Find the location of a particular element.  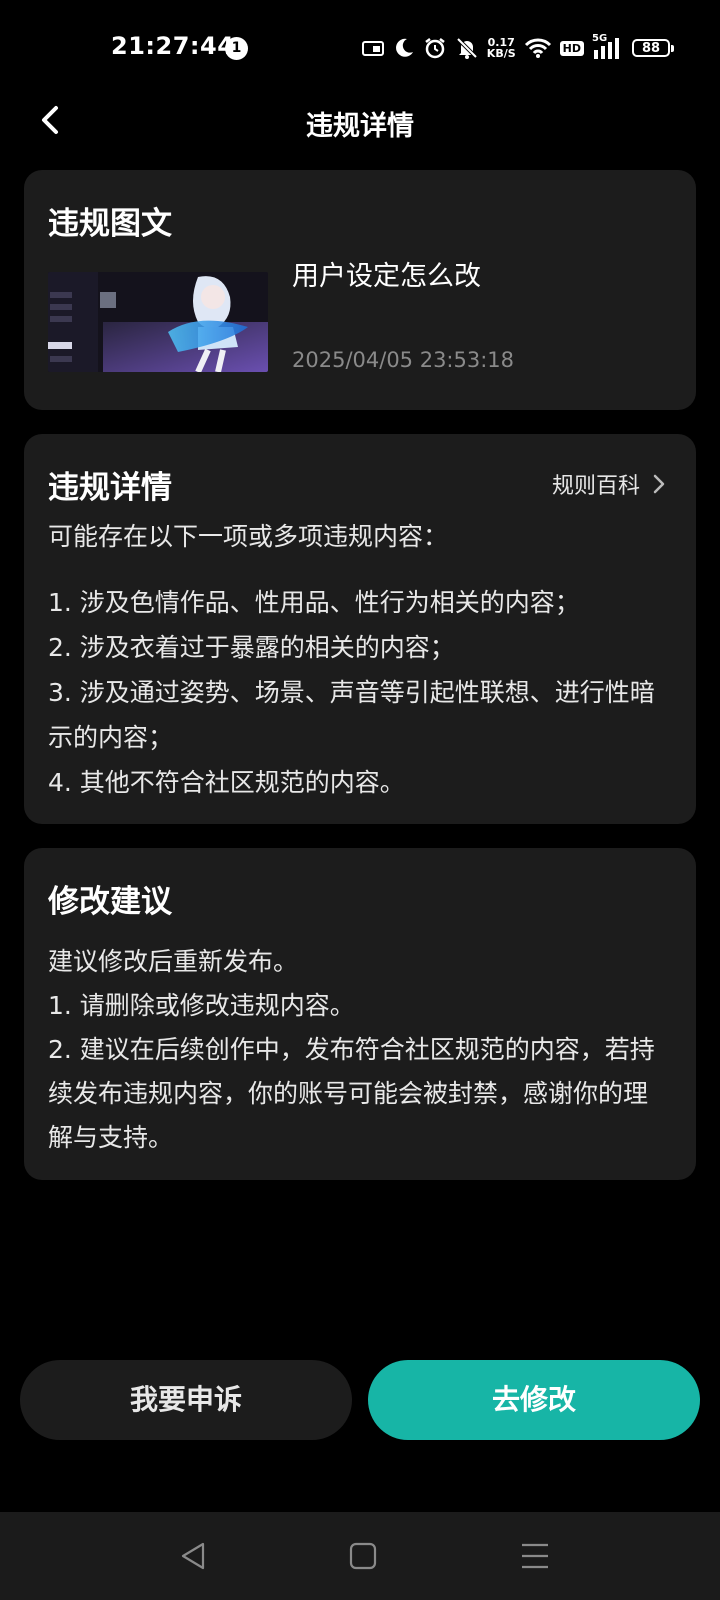

list-item: 建议修改后重新发布。 is located at coordinates (173, 961).